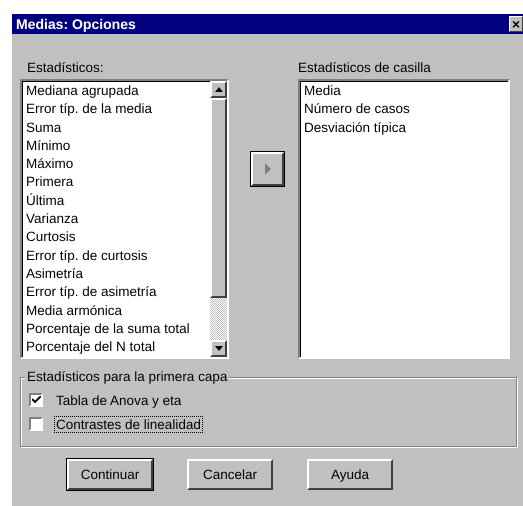 The width and height of the screenshot is (523, 506). I want to click on move-button, so click(267, 169).